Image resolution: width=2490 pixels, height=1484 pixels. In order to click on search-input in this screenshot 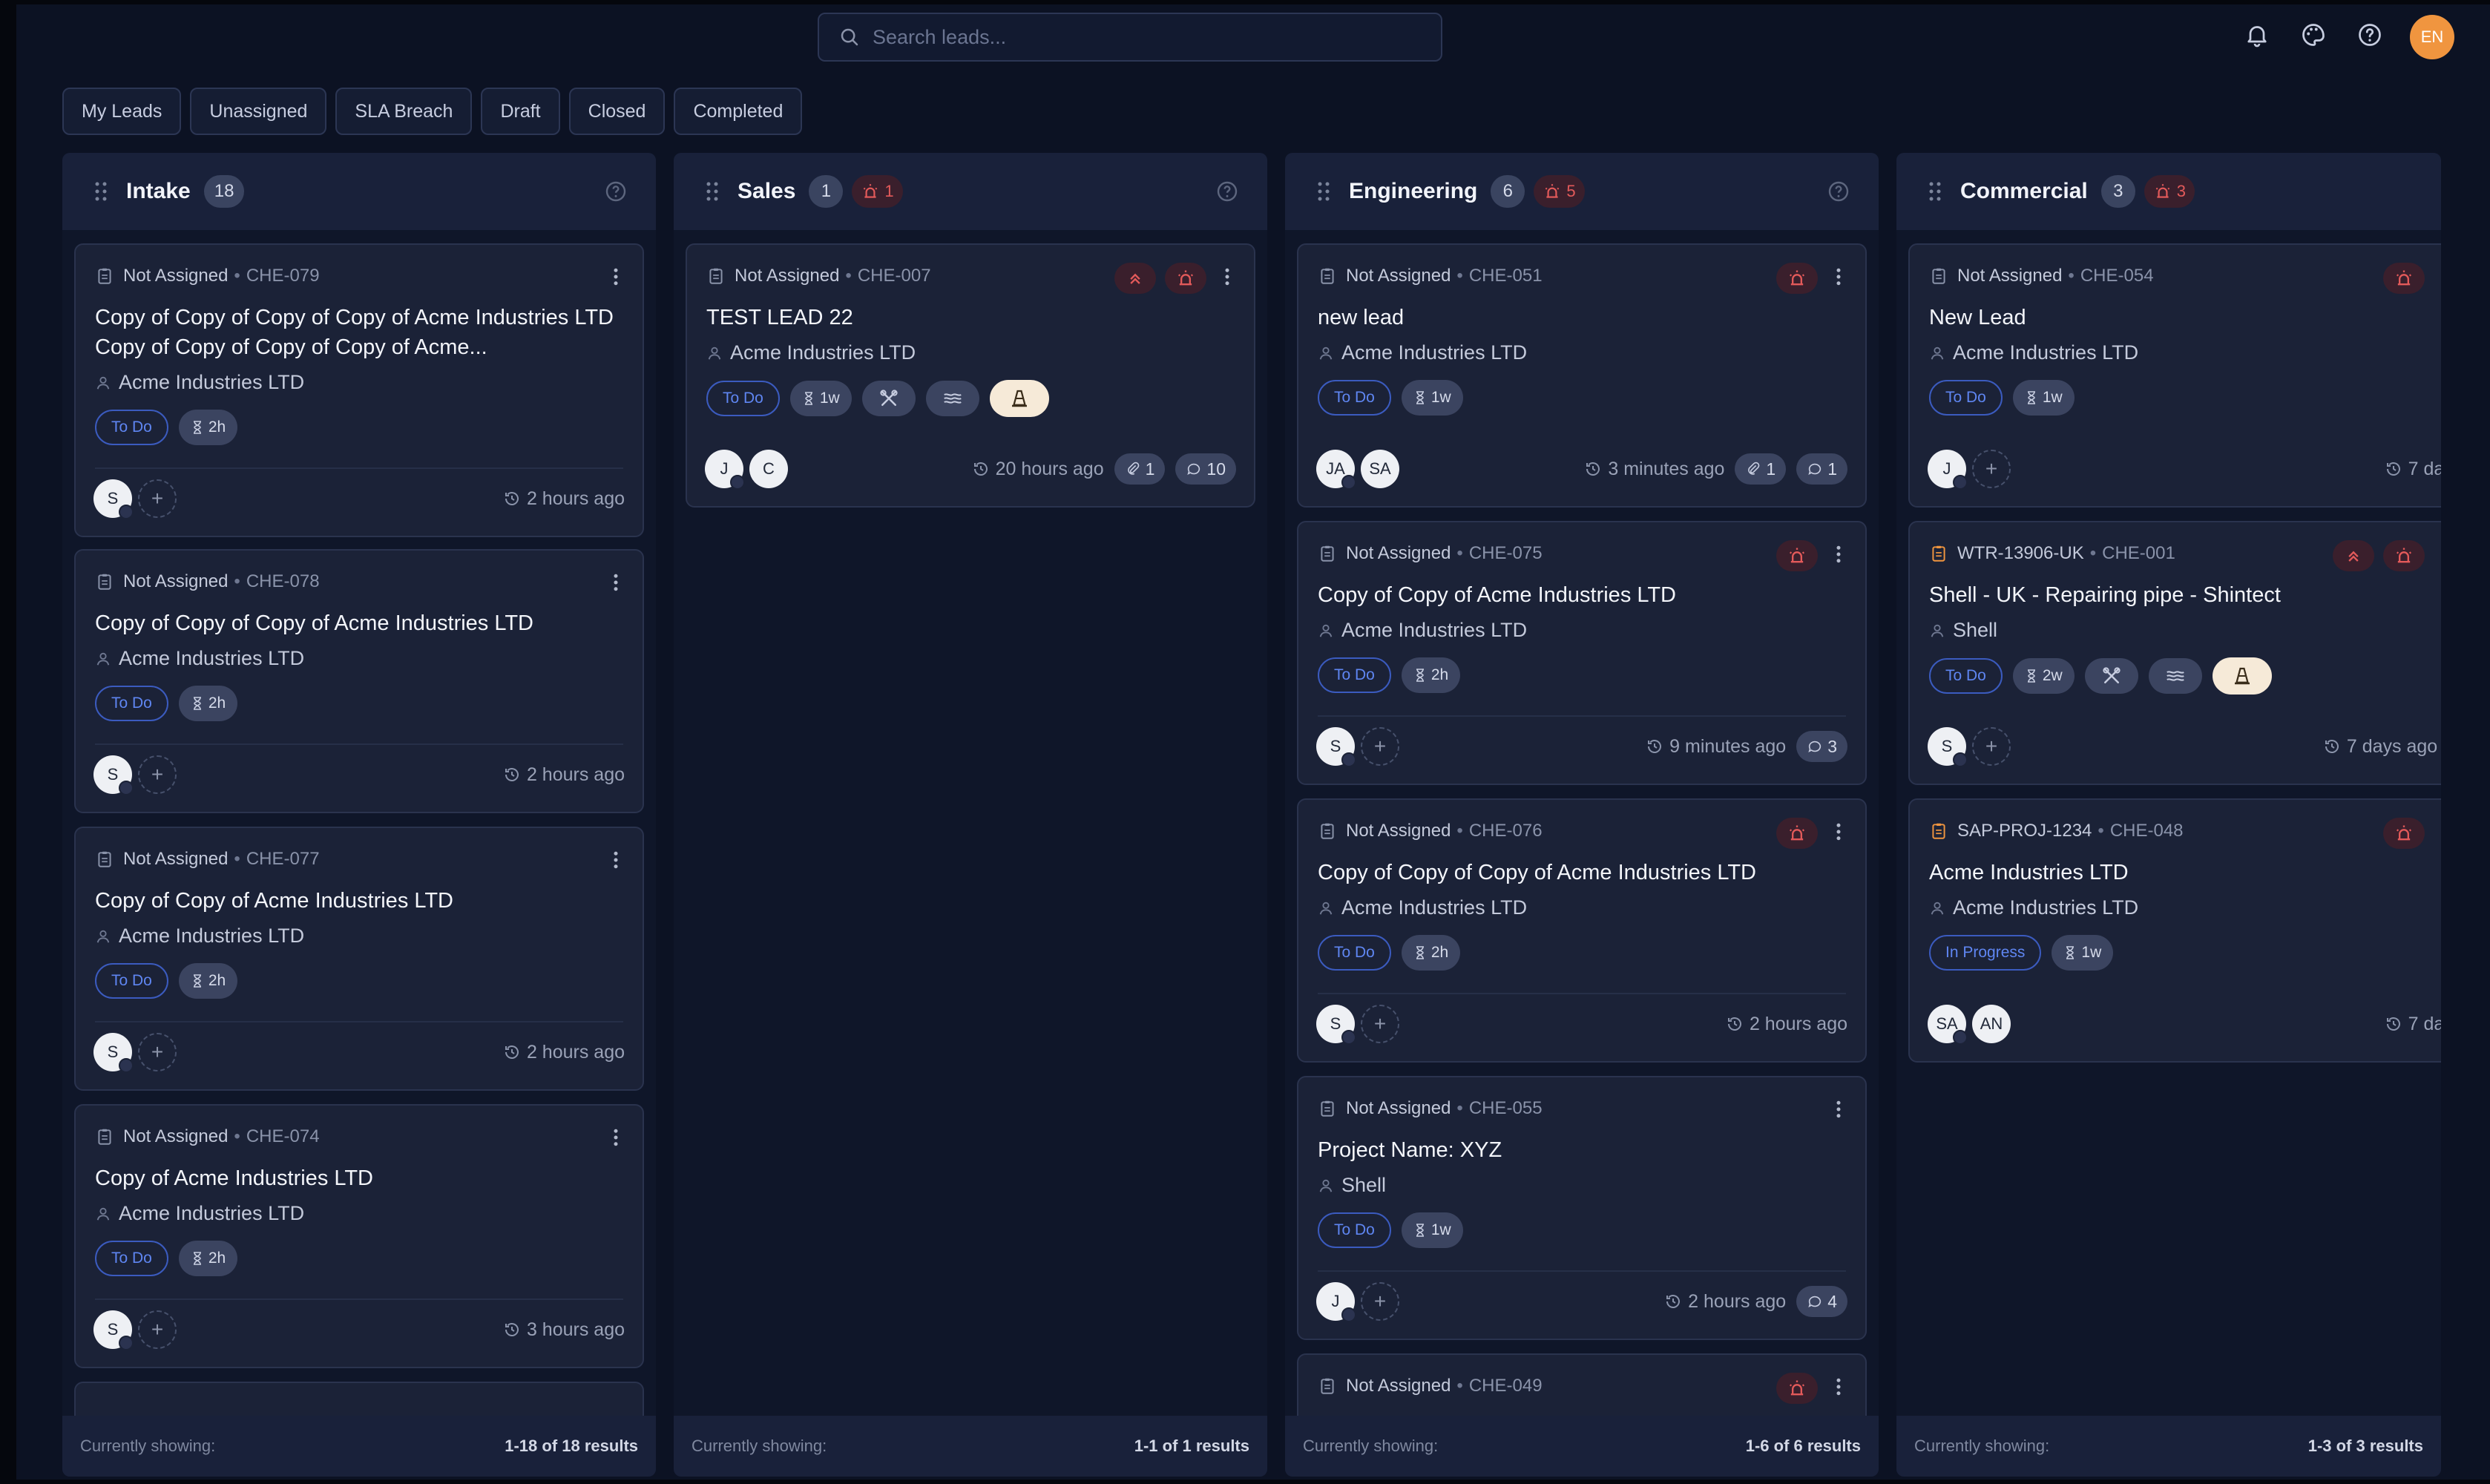, I will do `click(1154, 37)`.